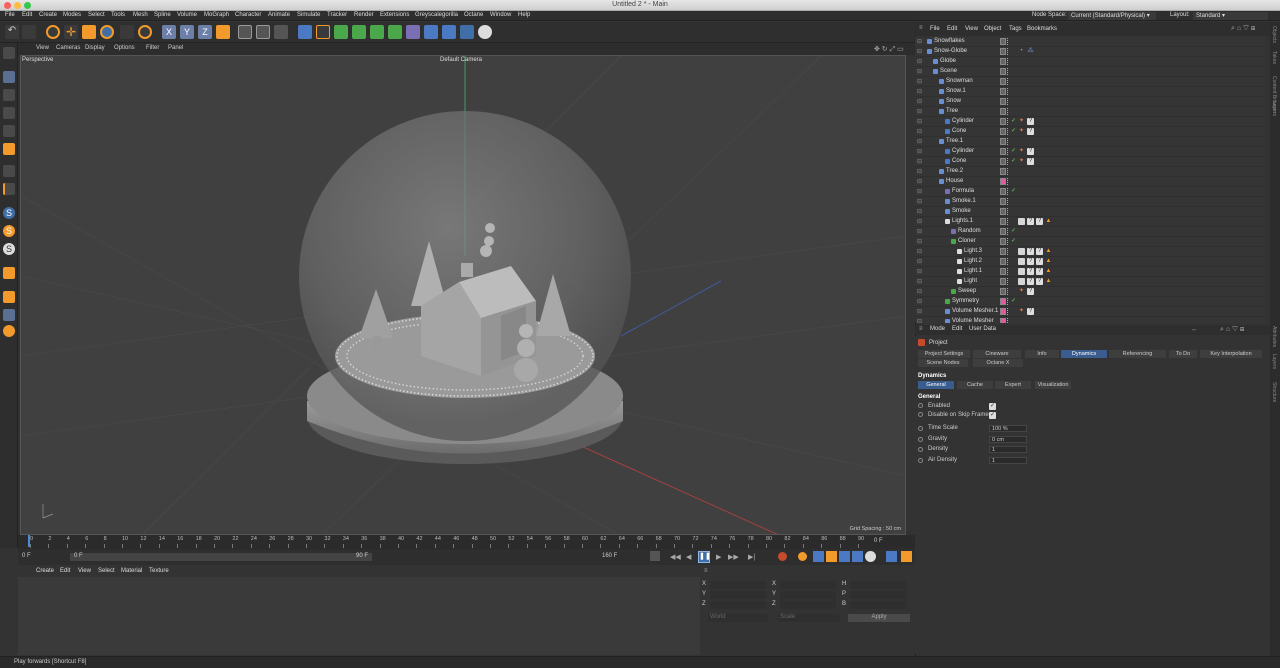 Image resolution: width=1280 pixels, height=668 pixels. What do you see at coordinates (395, 32) in the screenshot?
I see `mograph-icon` at bounding box center [395, 32].